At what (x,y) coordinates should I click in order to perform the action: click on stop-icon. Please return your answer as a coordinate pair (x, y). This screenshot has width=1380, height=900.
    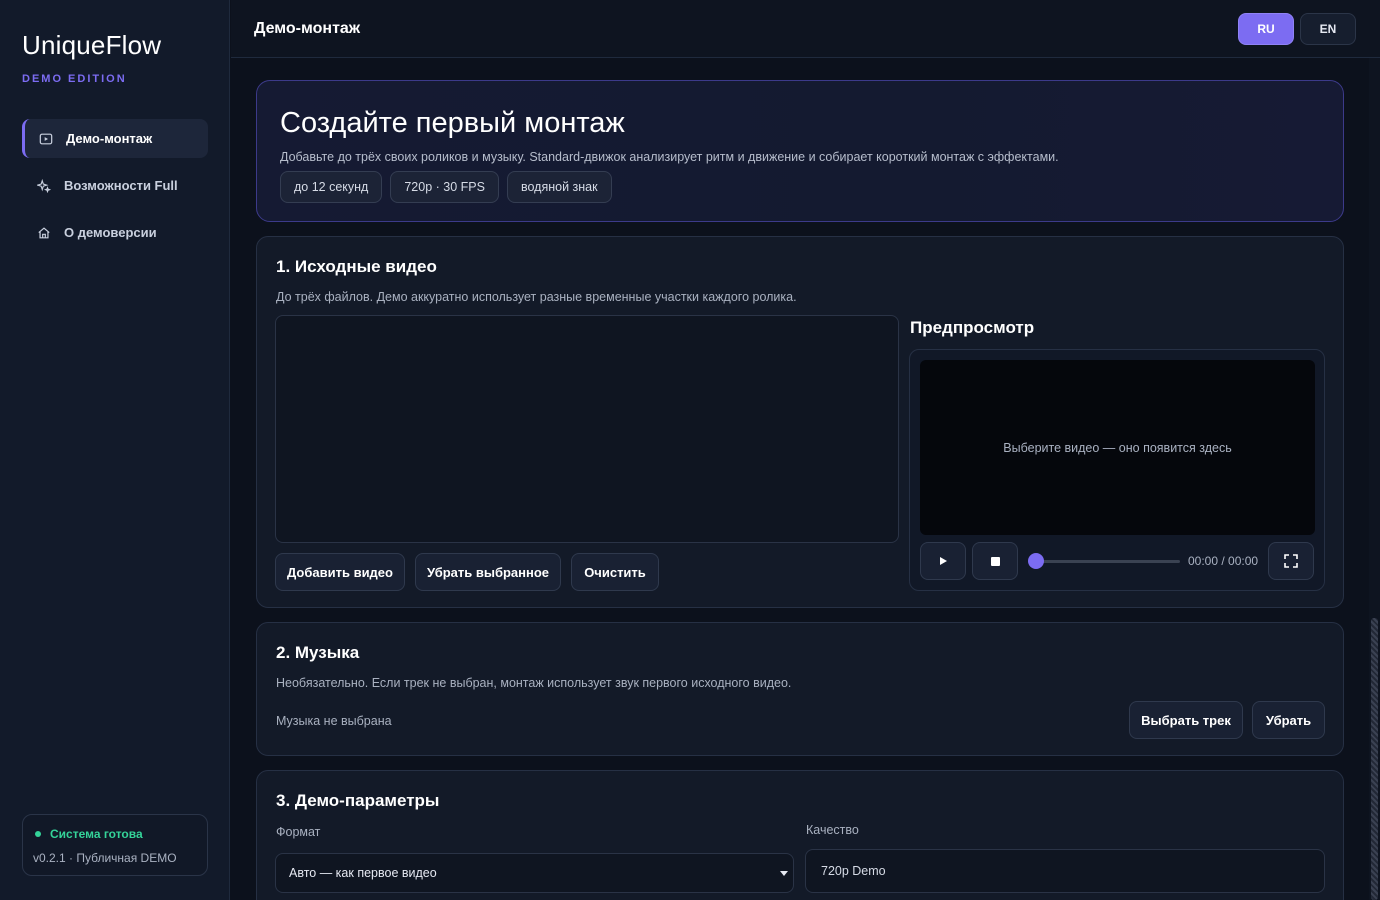
    Looking at the image, I should click on (995, 561).